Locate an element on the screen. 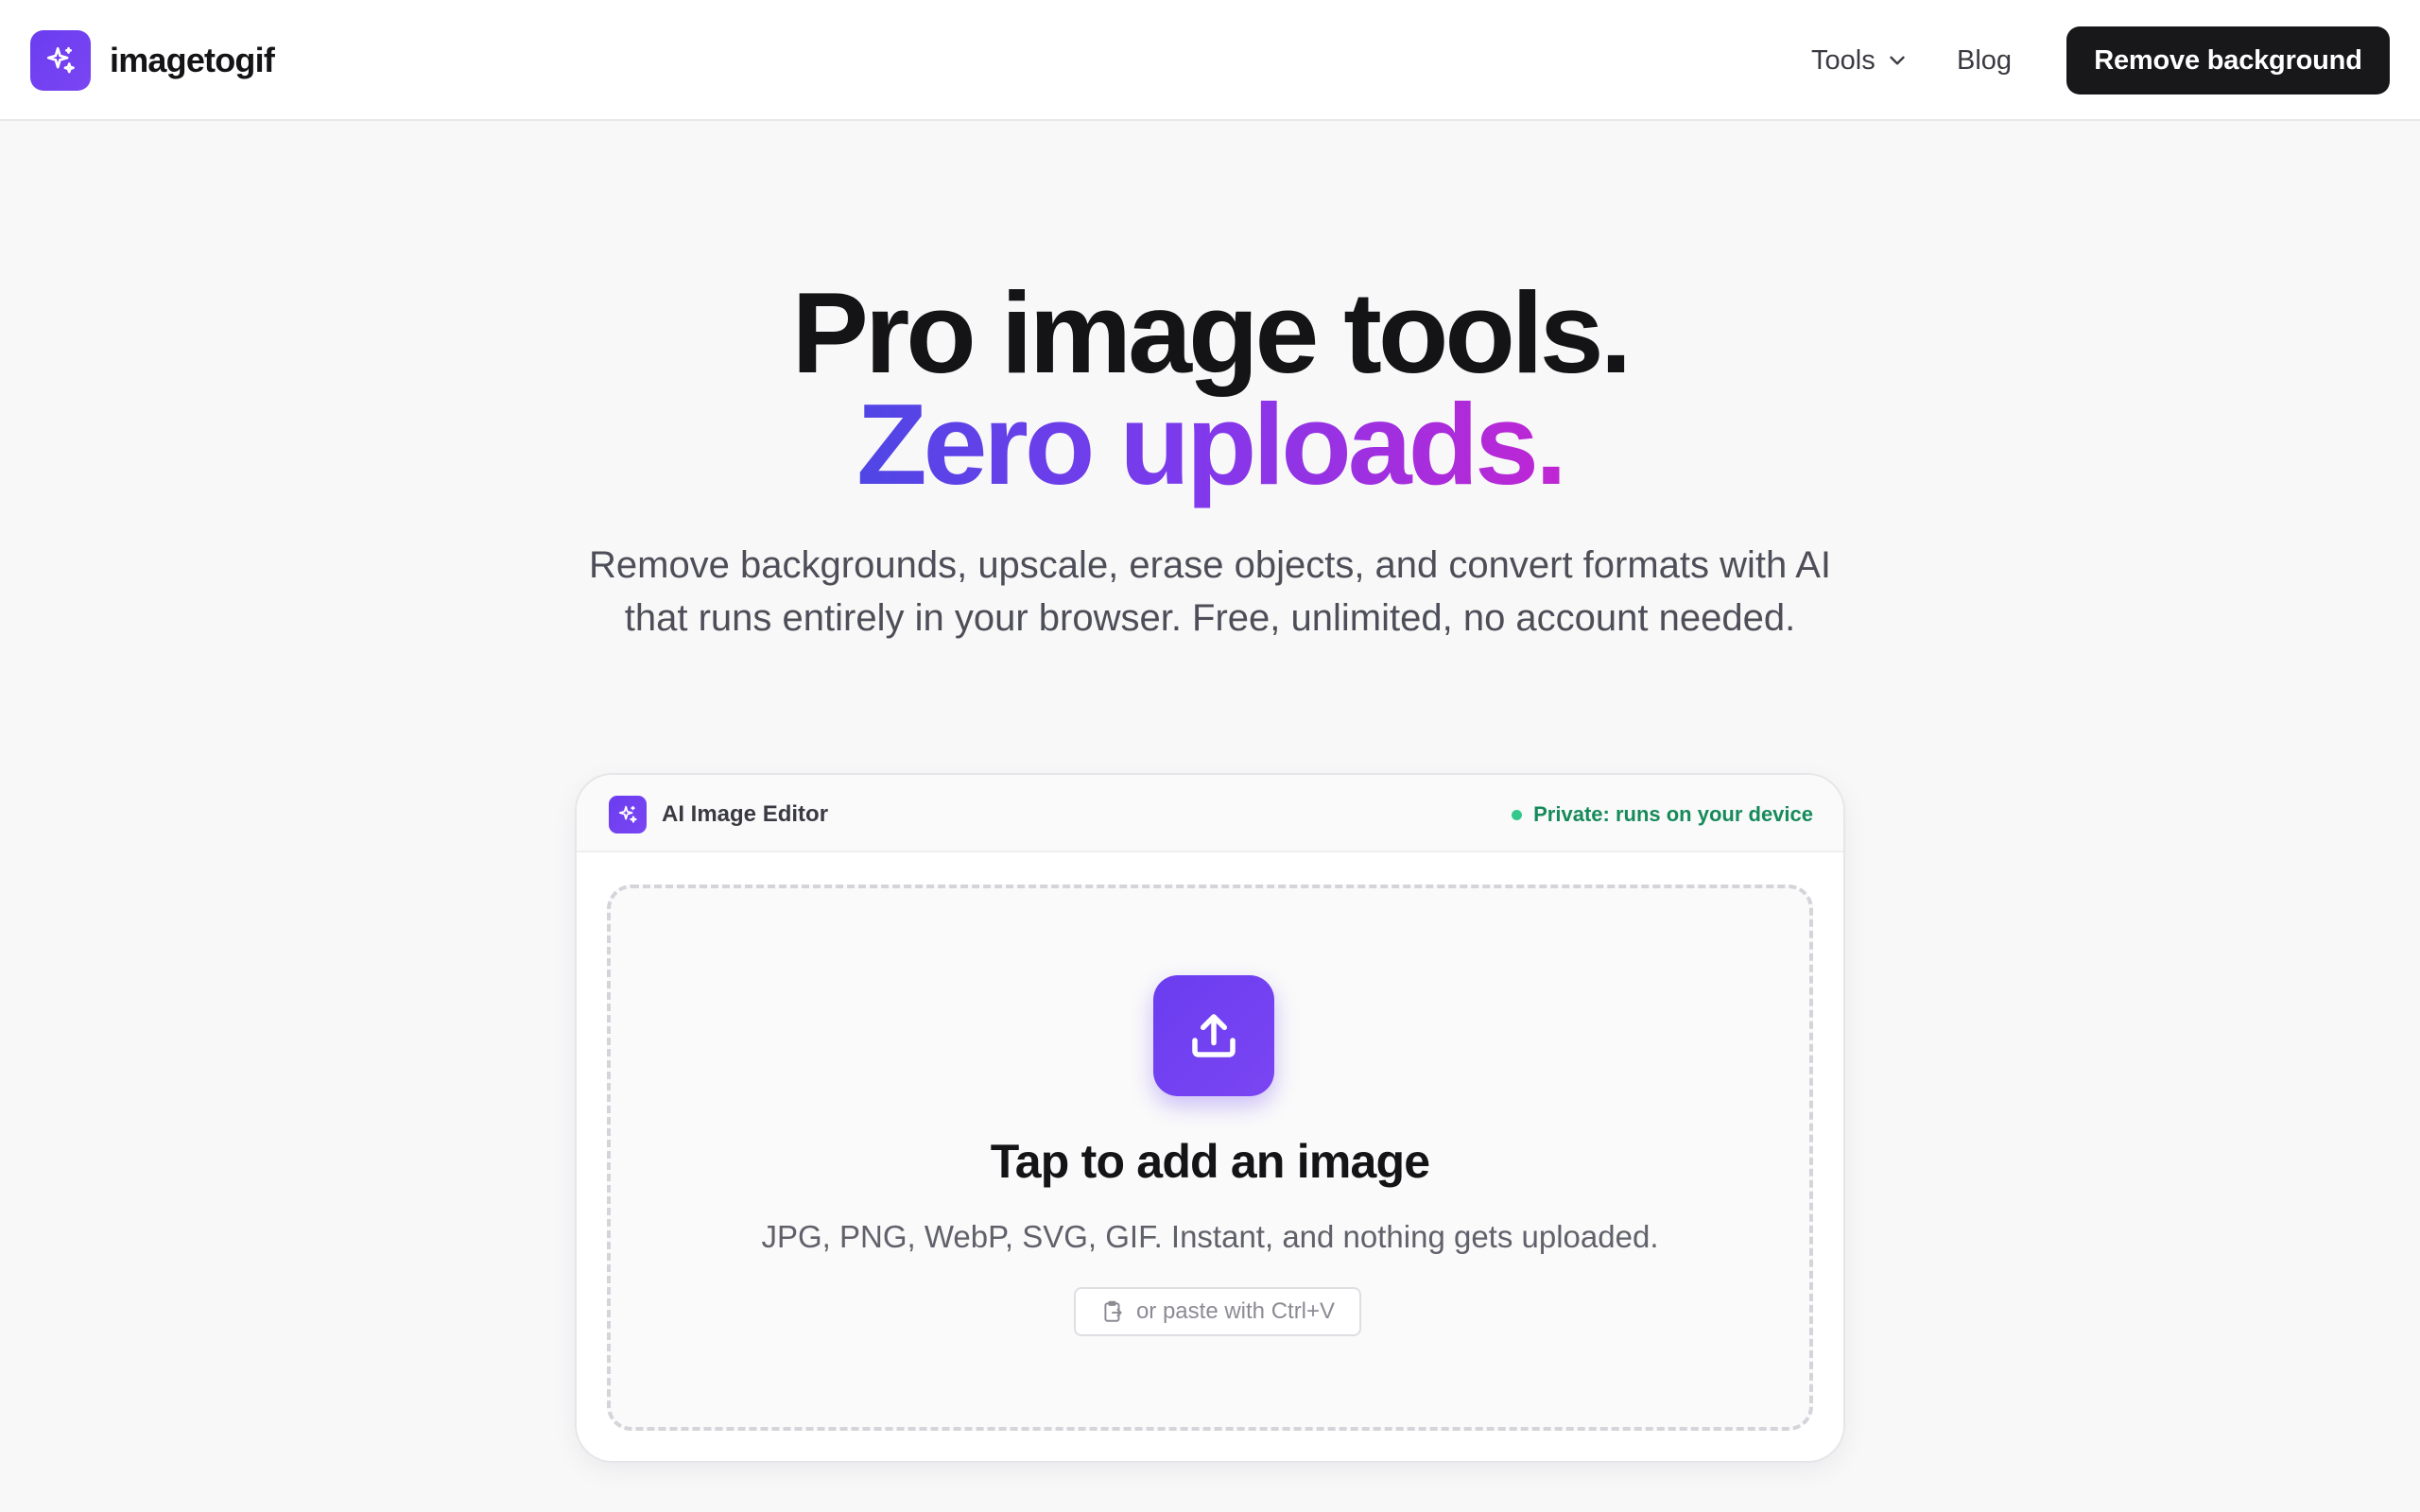 The width and height of the screenshot is (2420, 1512). remove-background-button: Remove background is located at coordinates (2228, 60).